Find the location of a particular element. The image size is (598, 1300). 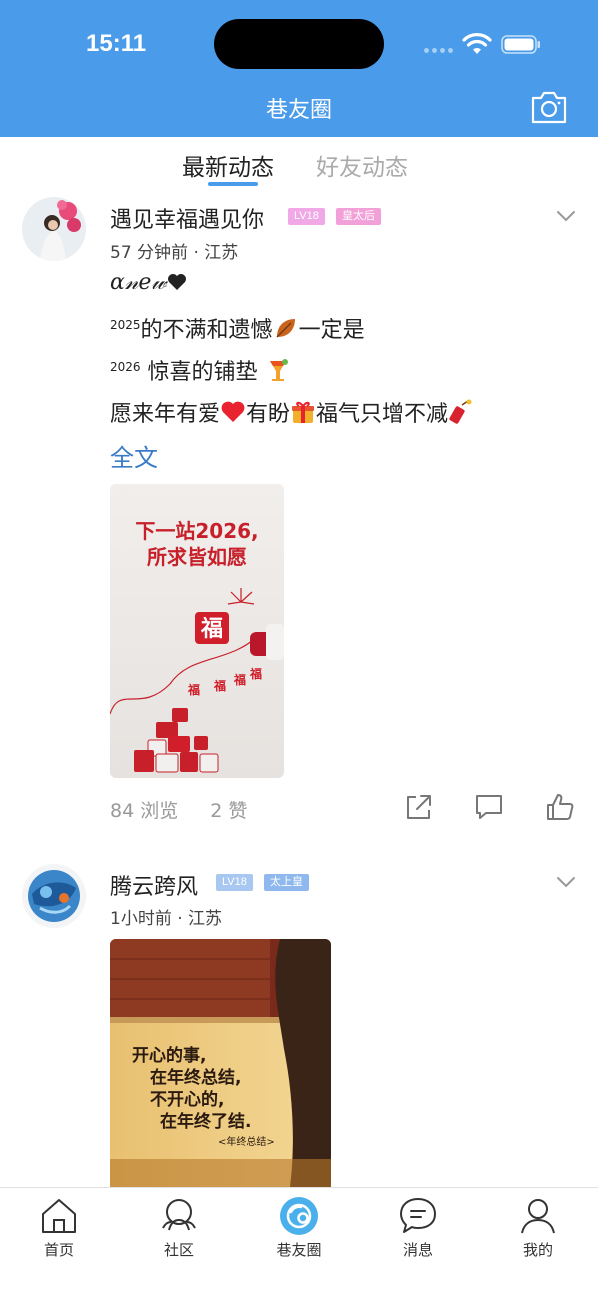

nav-messages: 消息 is located at coordinates (418, 1231).